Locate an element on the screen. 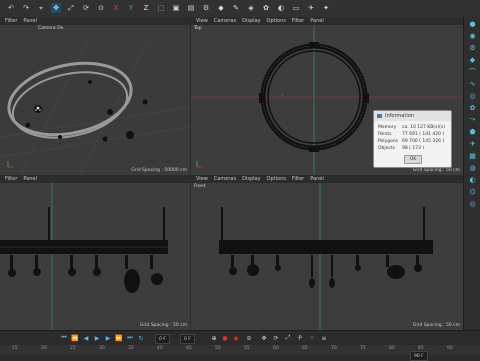 This screenshot has height=361, width=480. camera-badge: On is located at coordinates (60, 28).